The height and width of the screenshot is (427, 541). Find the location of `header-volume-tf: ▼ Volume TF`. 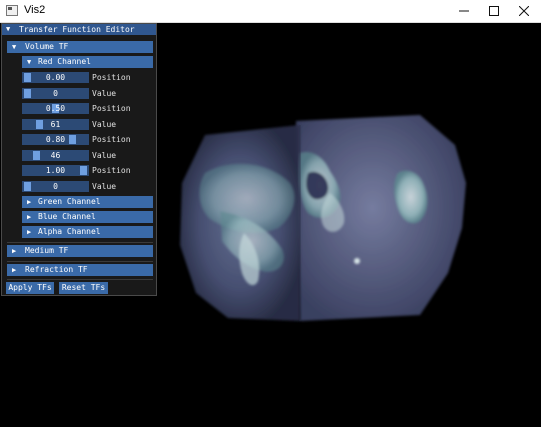

header-volume-tf: ▼ Volume TF is located at coordinates (80, 47).